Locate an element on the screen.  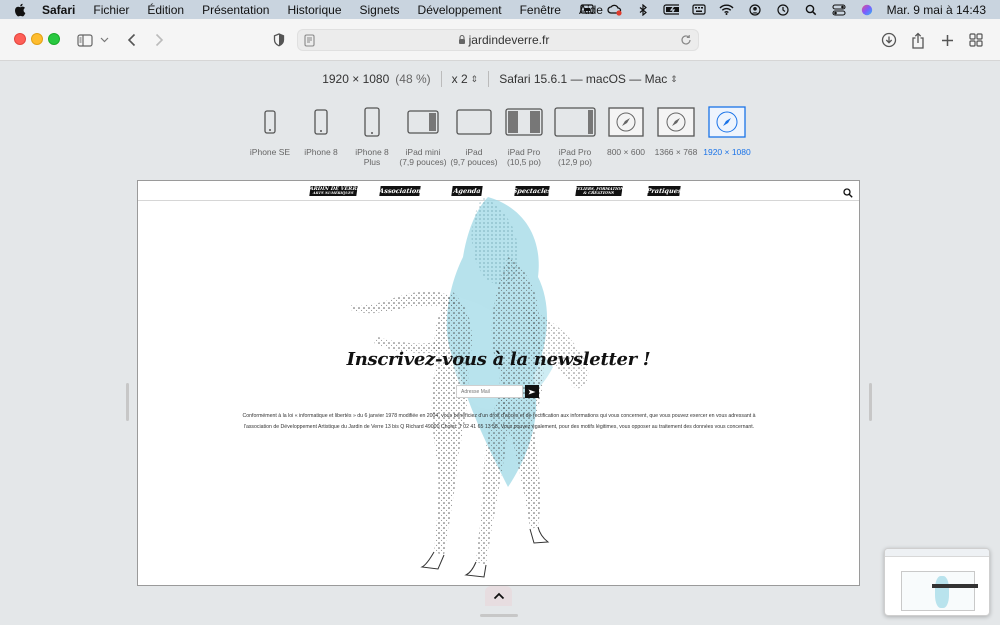
spotlight-search-icon is located at coordinates (811, 10).